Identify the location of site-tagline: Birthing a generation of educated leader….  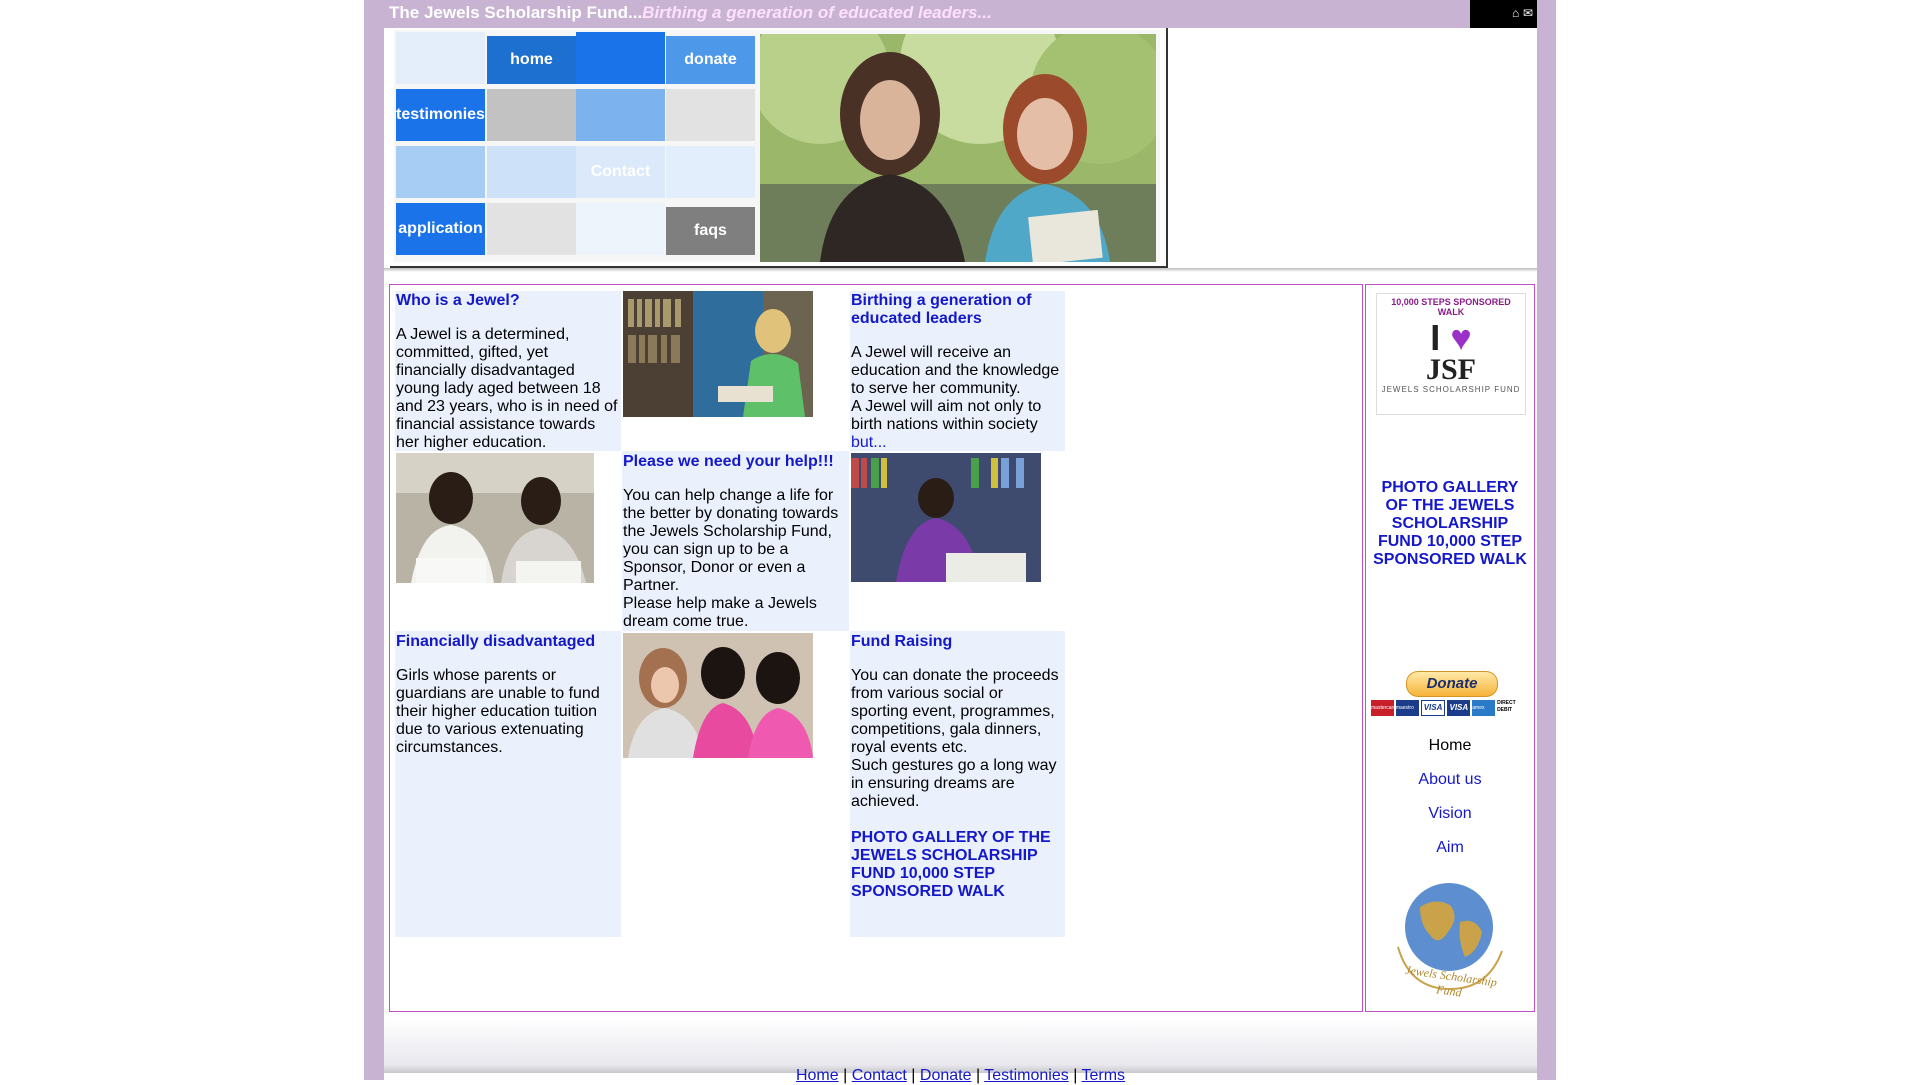
(817, 12).